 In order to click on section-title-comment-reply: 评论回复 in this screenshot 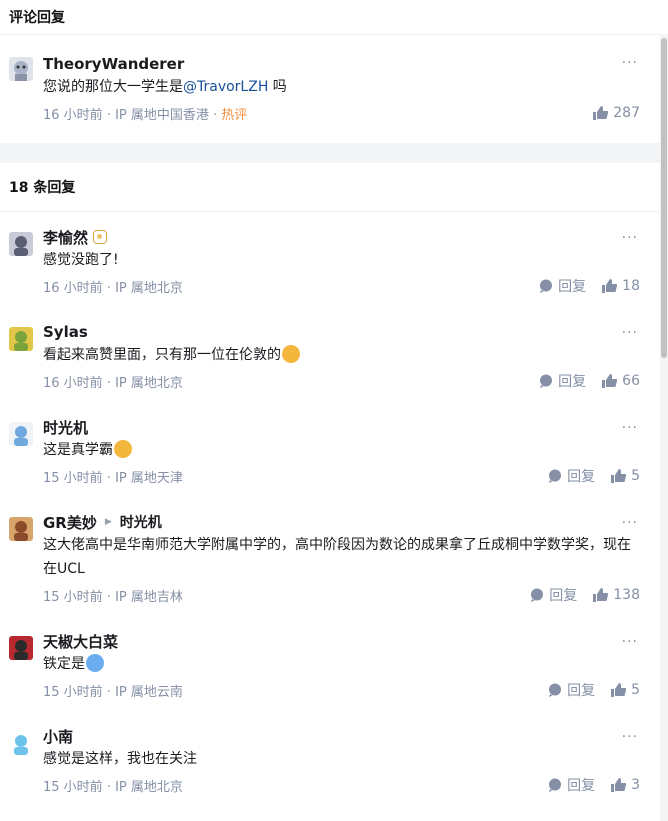, I will do `click(334, 17)`.